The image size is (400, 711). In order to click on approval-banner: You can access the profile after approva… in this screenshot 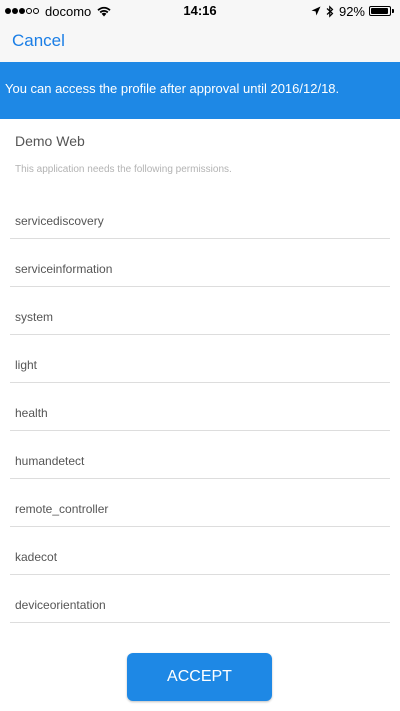, I will do `click(200, 90)`.